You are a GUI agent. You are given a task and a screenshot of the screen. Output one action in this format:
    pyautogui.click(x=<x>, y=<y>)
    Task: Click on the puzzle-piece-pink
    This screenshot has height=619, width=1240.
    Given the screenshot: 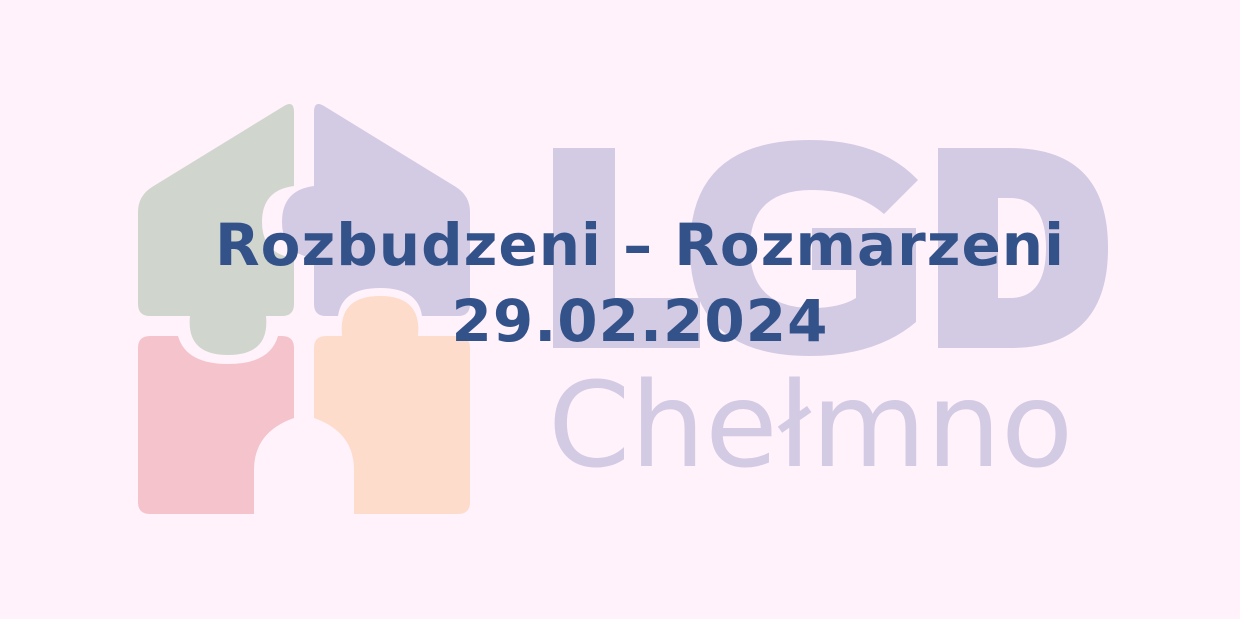 What is the action you would take?
    pyautogui.click(x=216, y=425)
    